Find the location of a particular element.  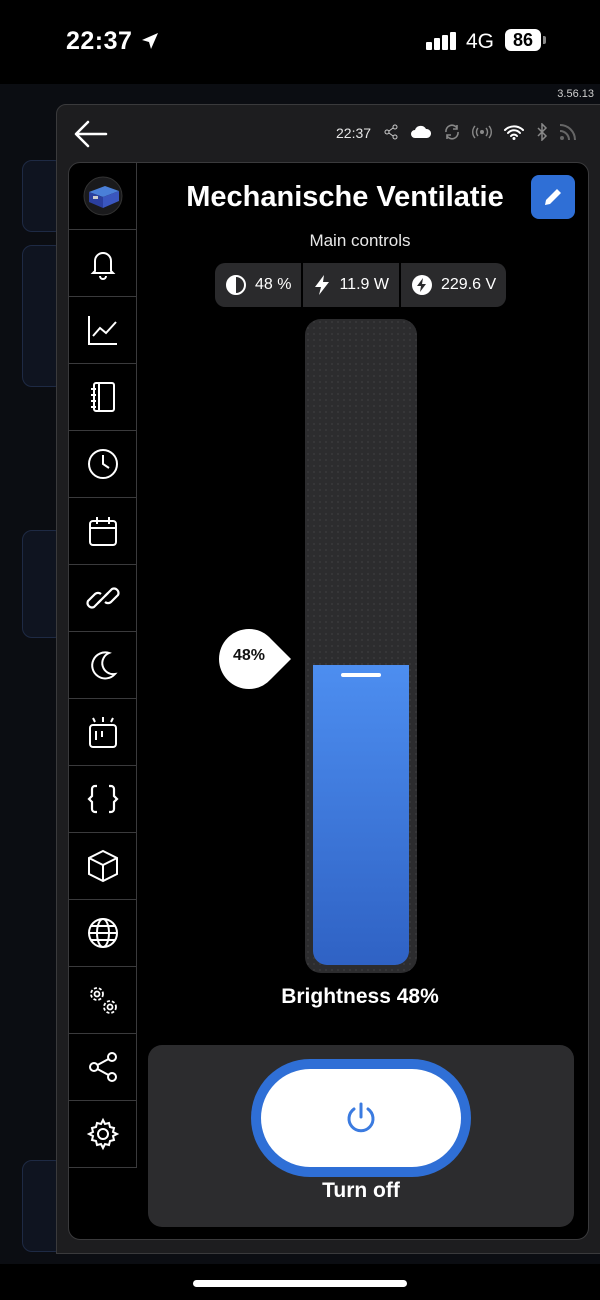

nav-web is located at coordinates (102, 933).